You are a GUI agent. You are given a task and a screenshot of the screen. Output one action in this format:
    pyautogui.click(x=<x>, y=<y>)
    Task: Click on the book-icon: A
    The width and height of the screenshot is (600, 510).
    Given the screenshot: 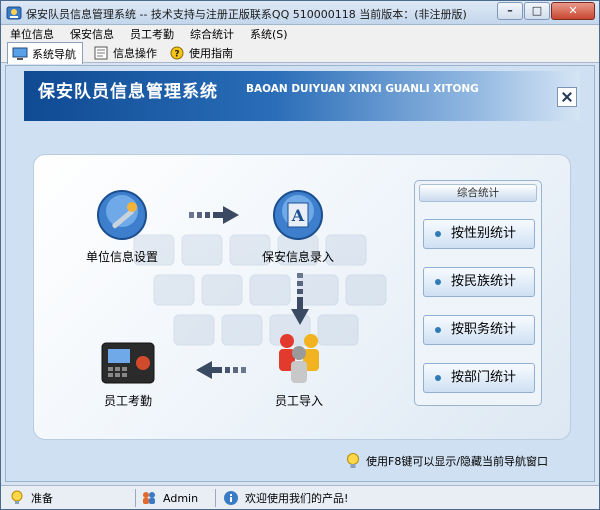 What is the action you would take?
    pyautogui.click(x=298, y=215)
    